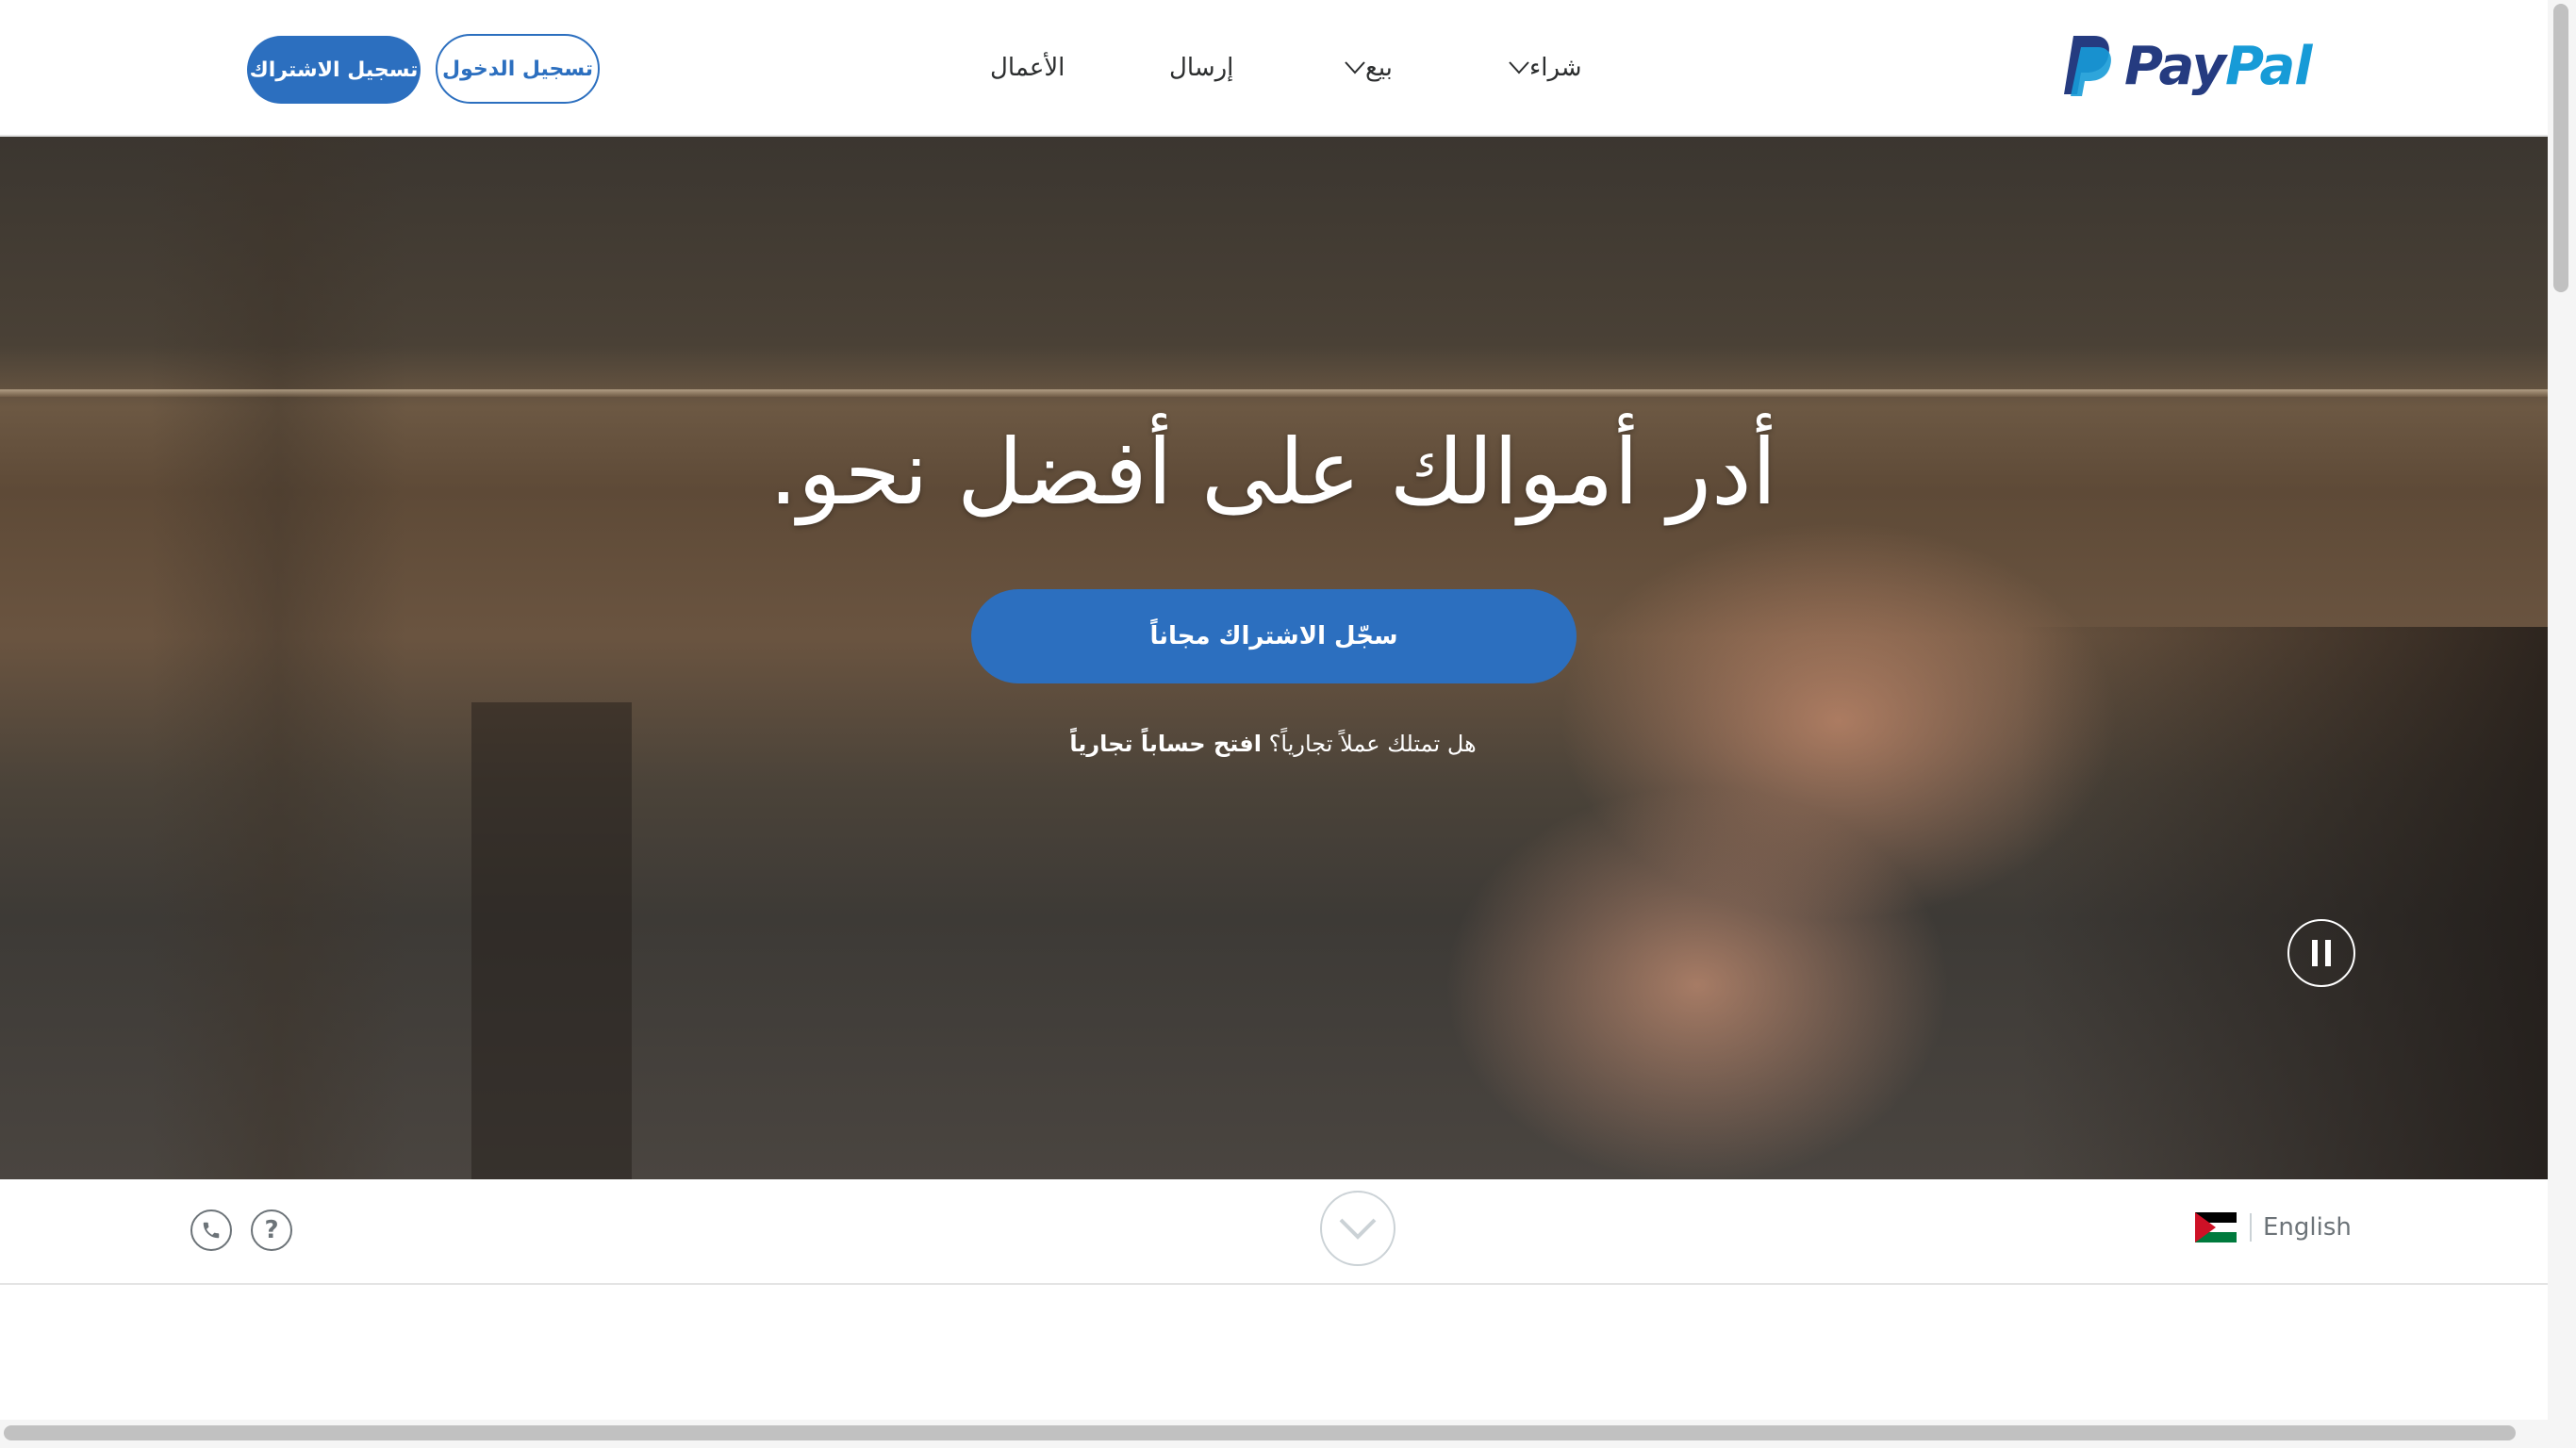 The height and width of the screenshot is (1448, 2576). Describe the element at coordinates (2560, 148) in the screenshot. I see `vertical-scrollbar-thumb` at that location.